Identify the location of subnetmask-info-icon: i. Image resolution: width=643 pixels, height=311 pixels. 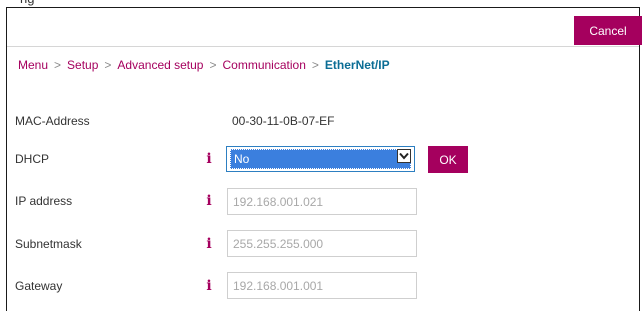
(209, 244).